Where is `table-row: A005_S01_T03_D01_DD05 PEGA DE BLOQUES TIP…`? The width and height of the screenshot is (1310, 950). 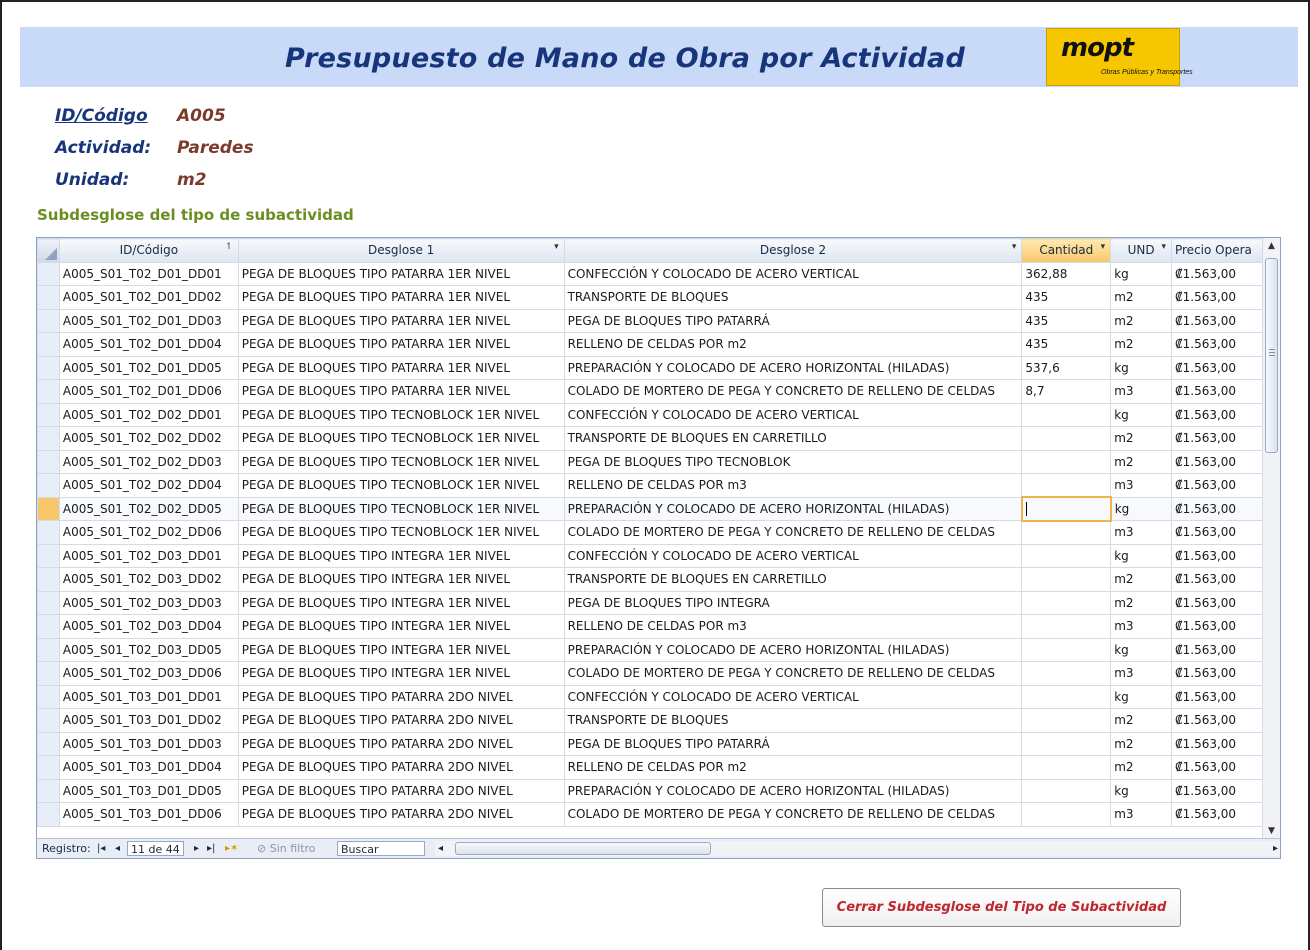
table-row: A005_S01_T03_D01_DD05 PEGA DE BLOQUES TIP… is located at coordinates (650, 790).